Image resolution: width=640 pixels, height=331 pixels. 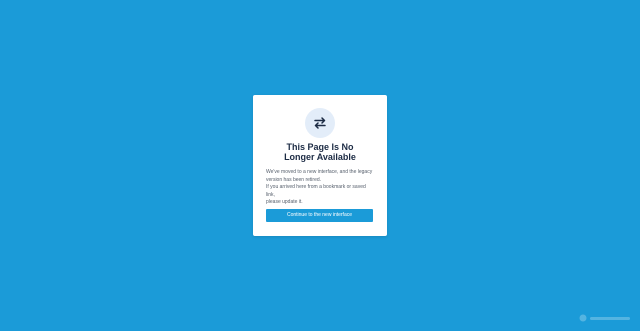 What do you see at coordinates (610, 318) in the screenshot?
I see `watermark-wordmark` at bounding box center [610, 318].